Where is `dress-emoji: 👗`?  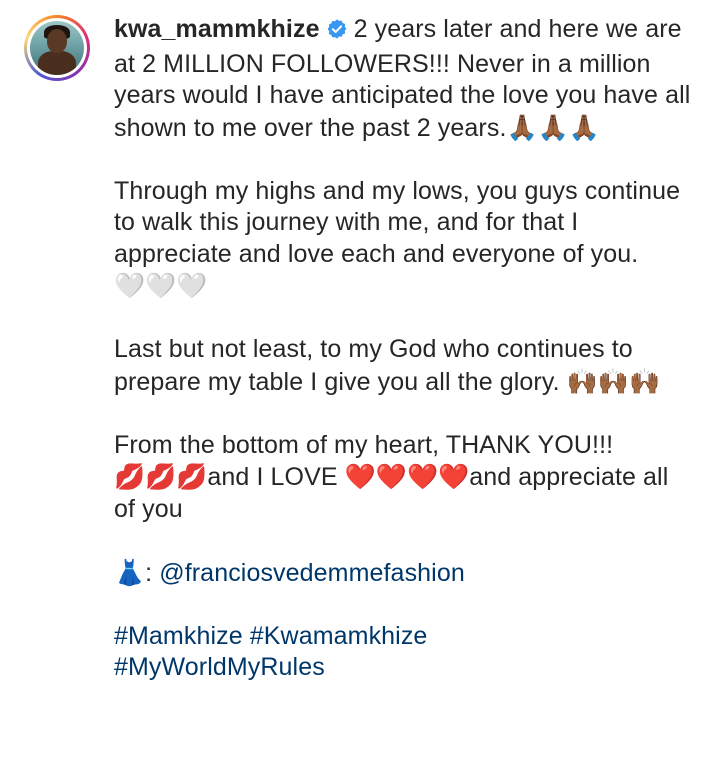
dress-emoji: 👗 is located at coordinates (130, 572).